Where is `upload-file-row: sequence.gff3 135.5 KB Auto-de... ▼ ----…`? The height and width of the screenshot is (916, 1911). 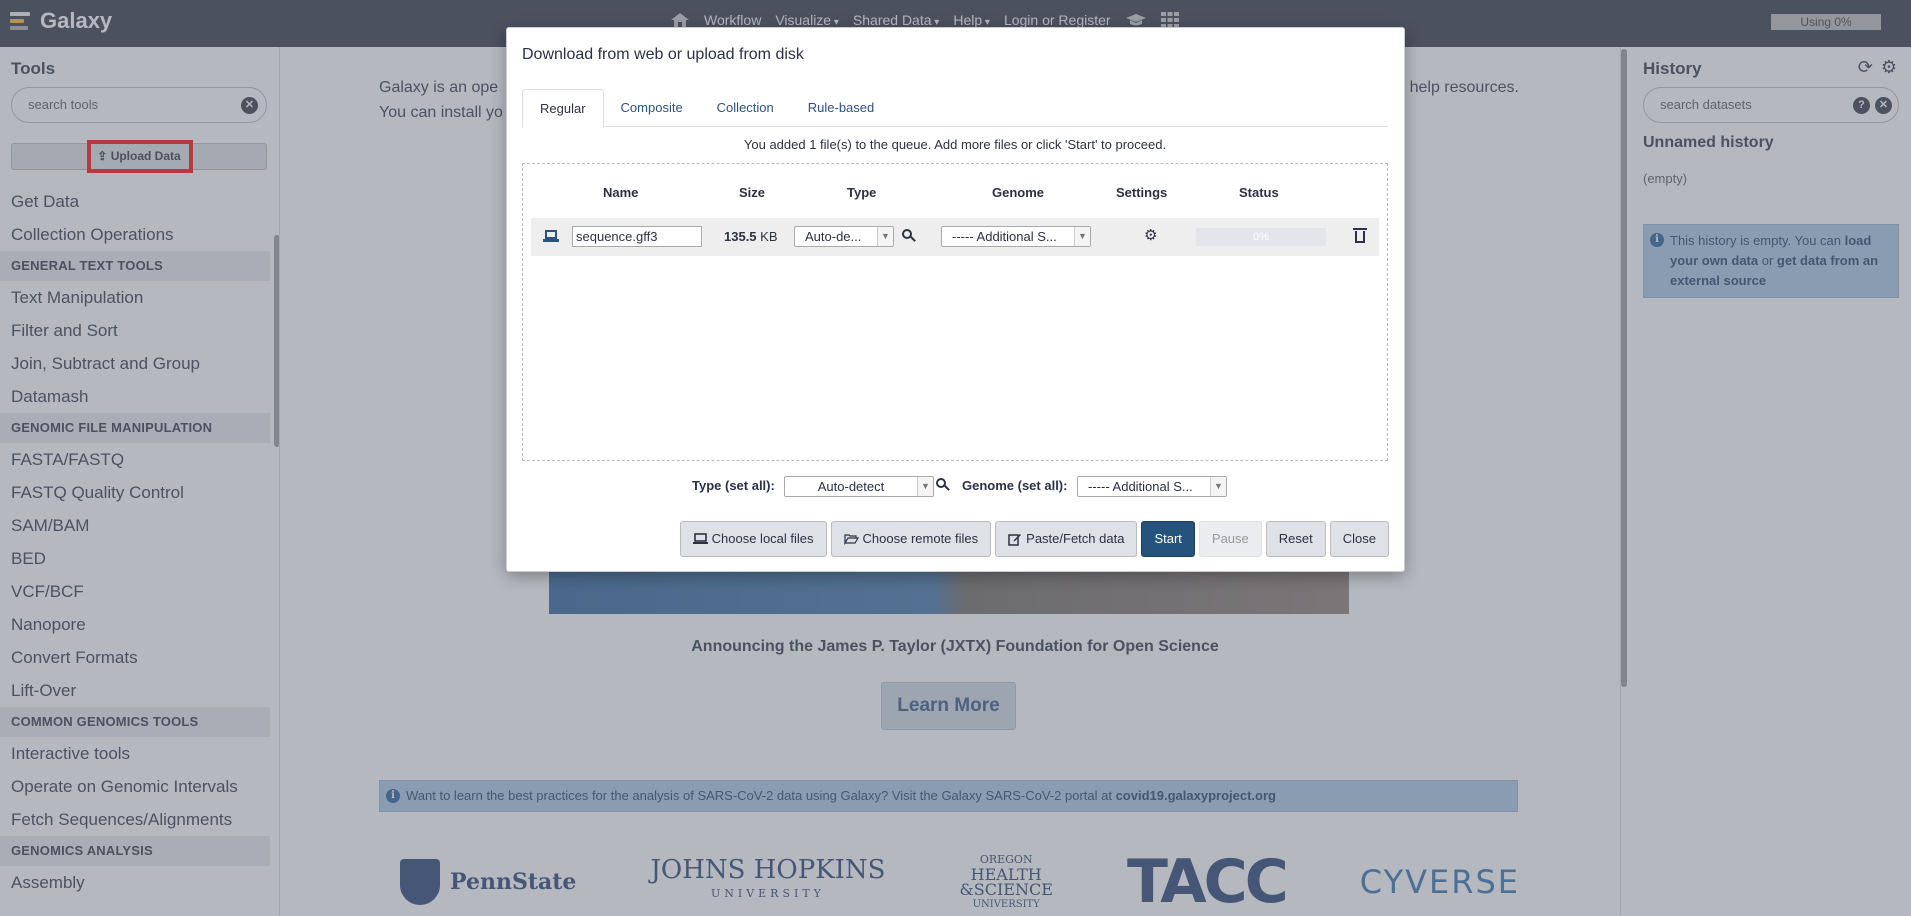
upload-file-row: sequence.gff3 135.5 KB Auto-de... ▼ ----… is located at coordinates (955, 237).